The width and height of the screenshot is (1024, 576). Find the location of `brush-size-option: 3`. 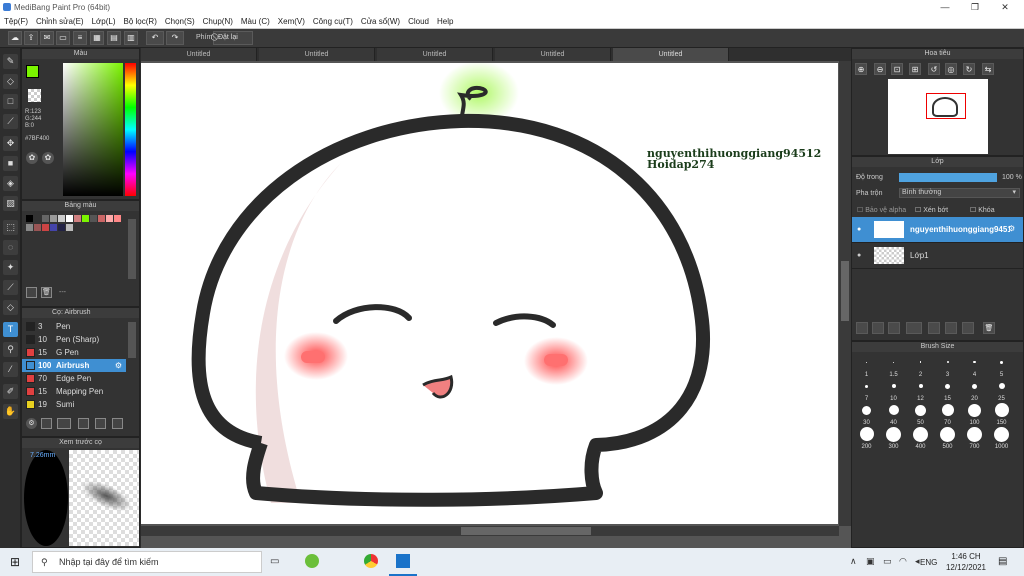

brush-size-option: 3 is located at coordinates (947, 366).